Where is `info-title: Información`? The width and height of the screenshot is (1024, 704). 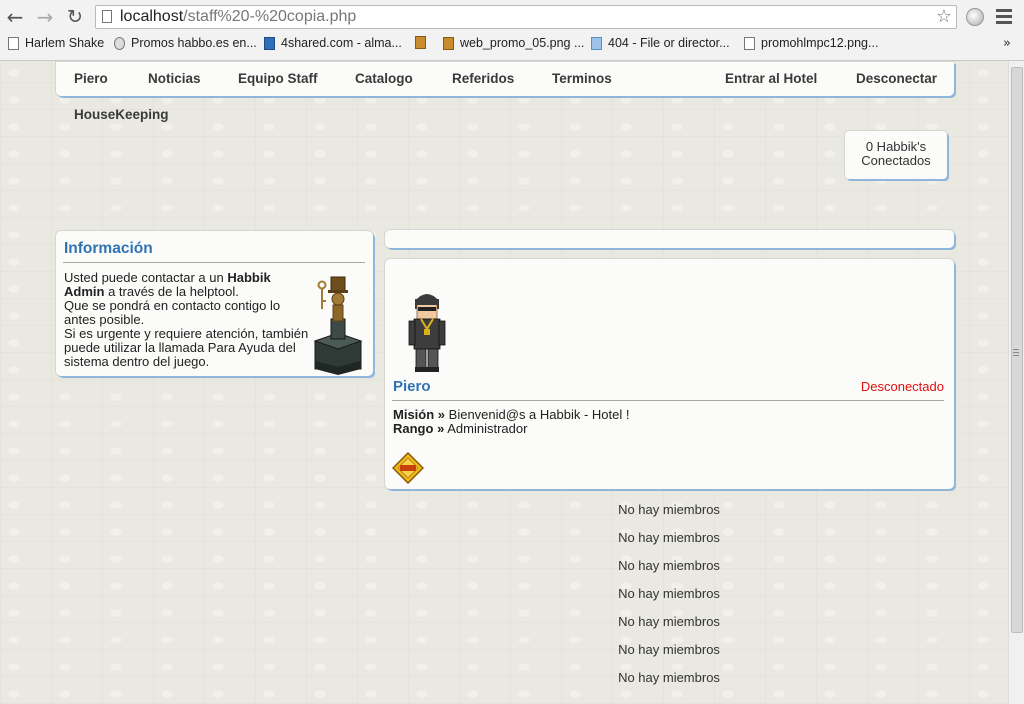
info-title: Información is located at coordinates (108, 248).